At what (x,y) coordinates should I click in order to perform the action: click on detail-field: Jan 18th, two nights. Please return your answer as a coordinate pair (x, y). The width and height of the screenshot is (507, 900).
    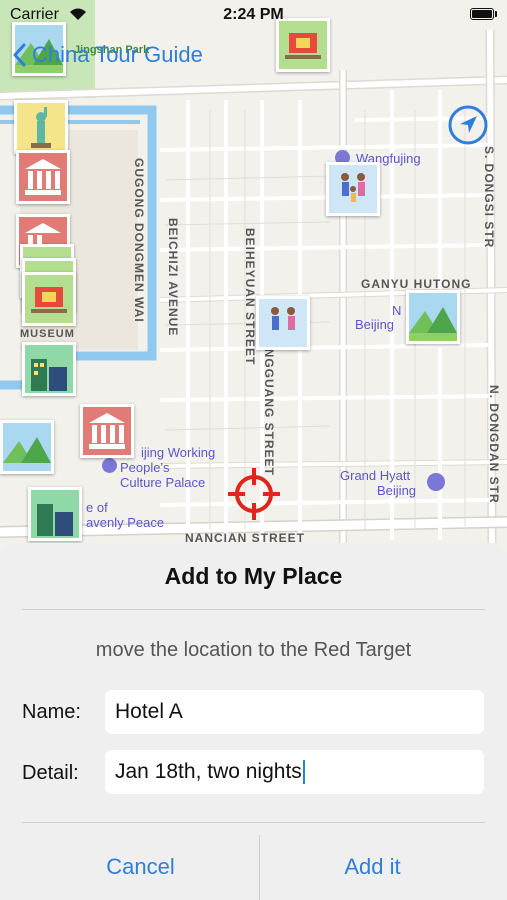
    Looking at the image, I should click on (294, 772).